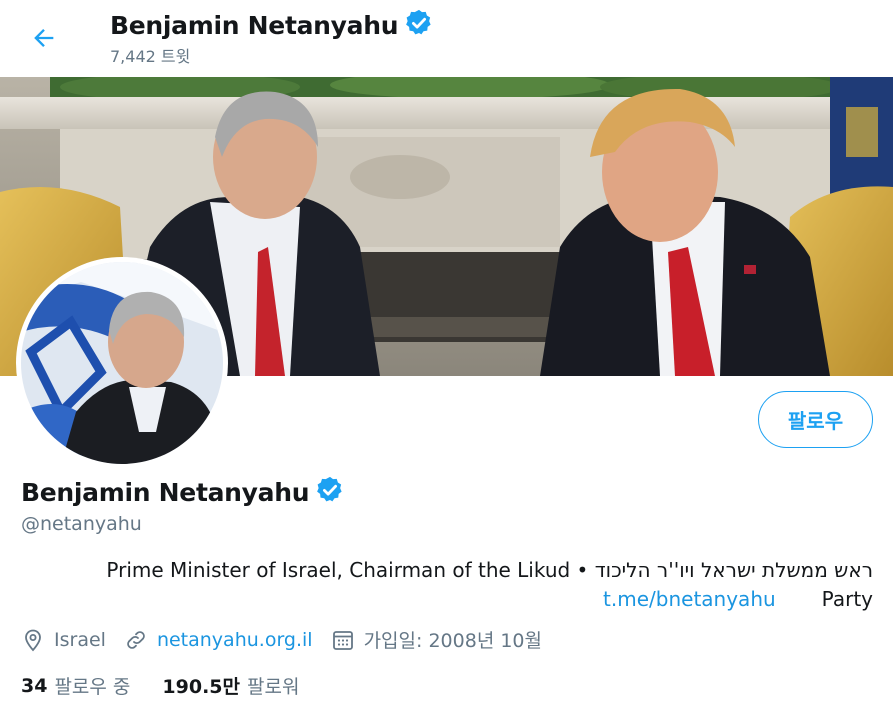 The width and height of the screenshot is (893, 713). I want to click on followers-label: 팔로워, so click(273, 687).